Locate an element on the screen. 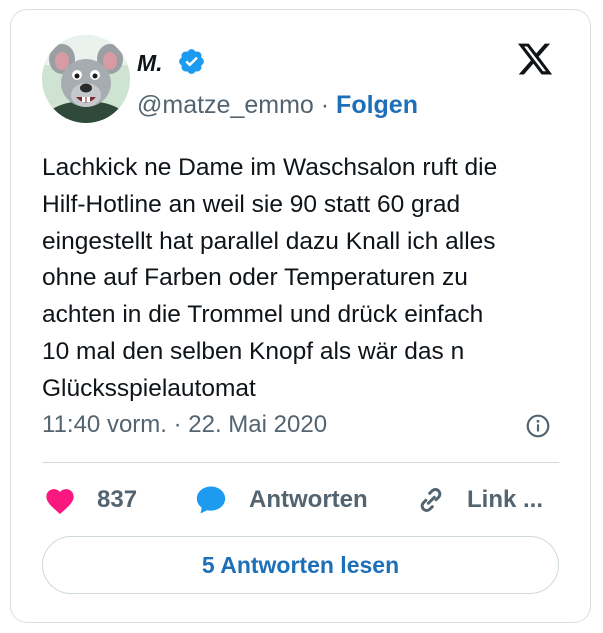 The height and width of the screenshot is (633, 603). reply-button: Antworten is located at coordinates (280, 500).